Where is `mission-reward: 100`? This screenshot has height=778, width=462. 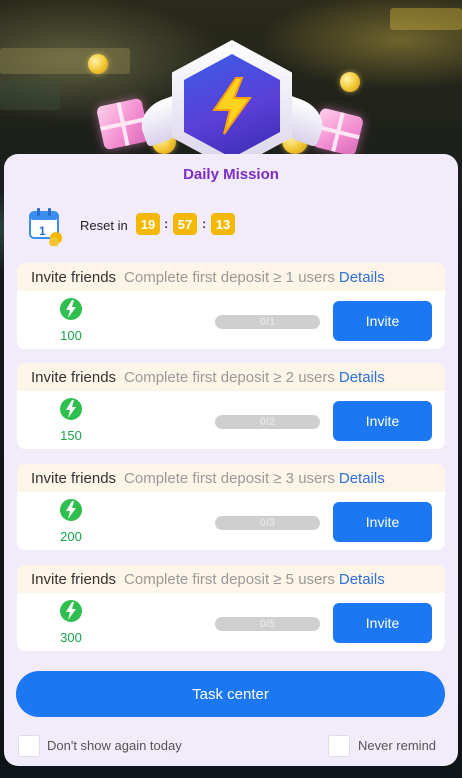 mission-reward: 100 is located at coordinates (71, 320).